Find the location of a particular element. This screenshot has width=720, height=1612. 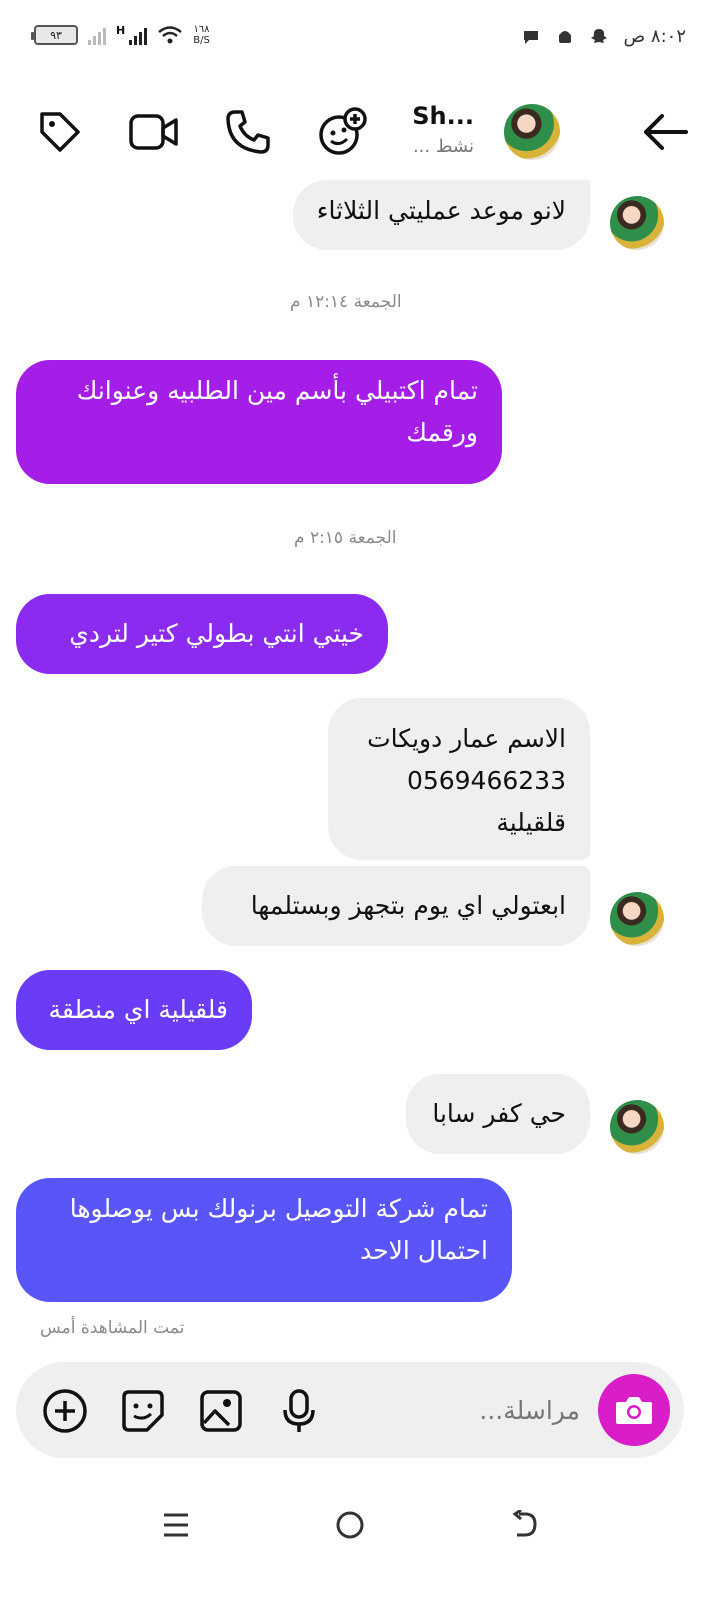

speed-value: ١٦٨ is located at coordinates (201, 29).